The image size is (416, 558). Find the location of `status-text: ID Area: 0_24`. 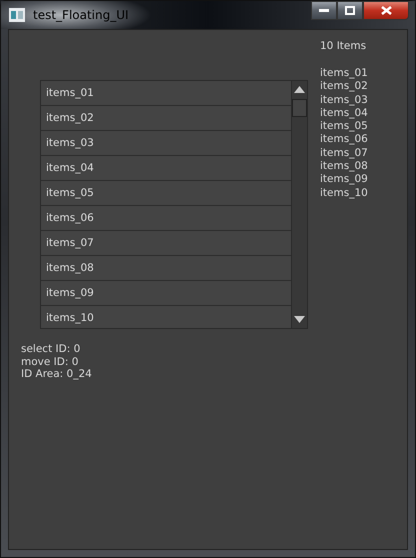

status-text: ID Area: 0_24 is located at coordinates (57, 374).